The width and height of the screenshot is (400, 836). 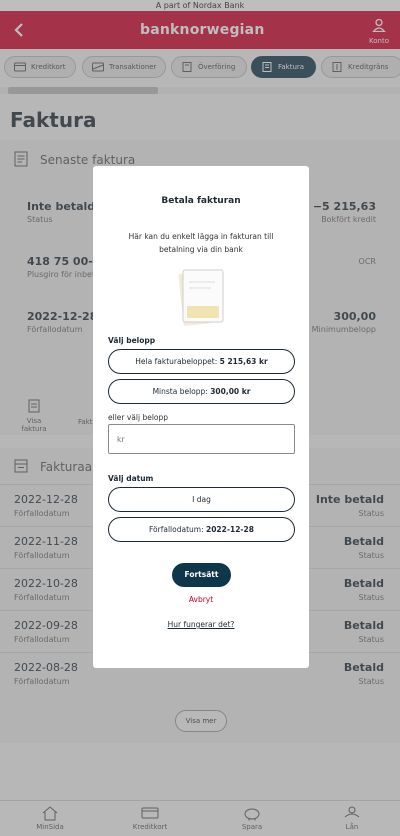 I want to click on due-date-option: Förfallodatum: 2022-12-28, so click(x=201, y=529).